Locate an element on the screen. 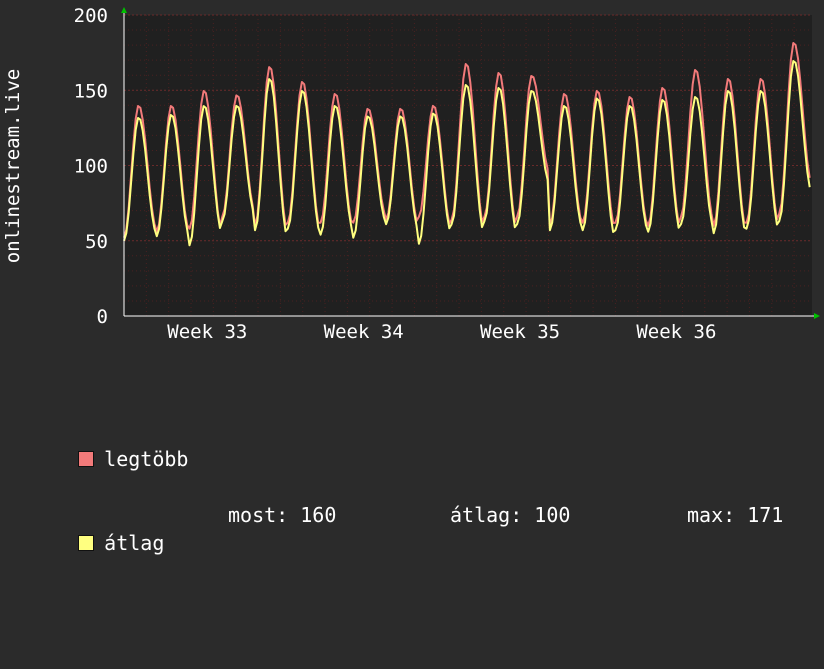  legend-label-max: legtöbb is located at coordinates (146, 459).